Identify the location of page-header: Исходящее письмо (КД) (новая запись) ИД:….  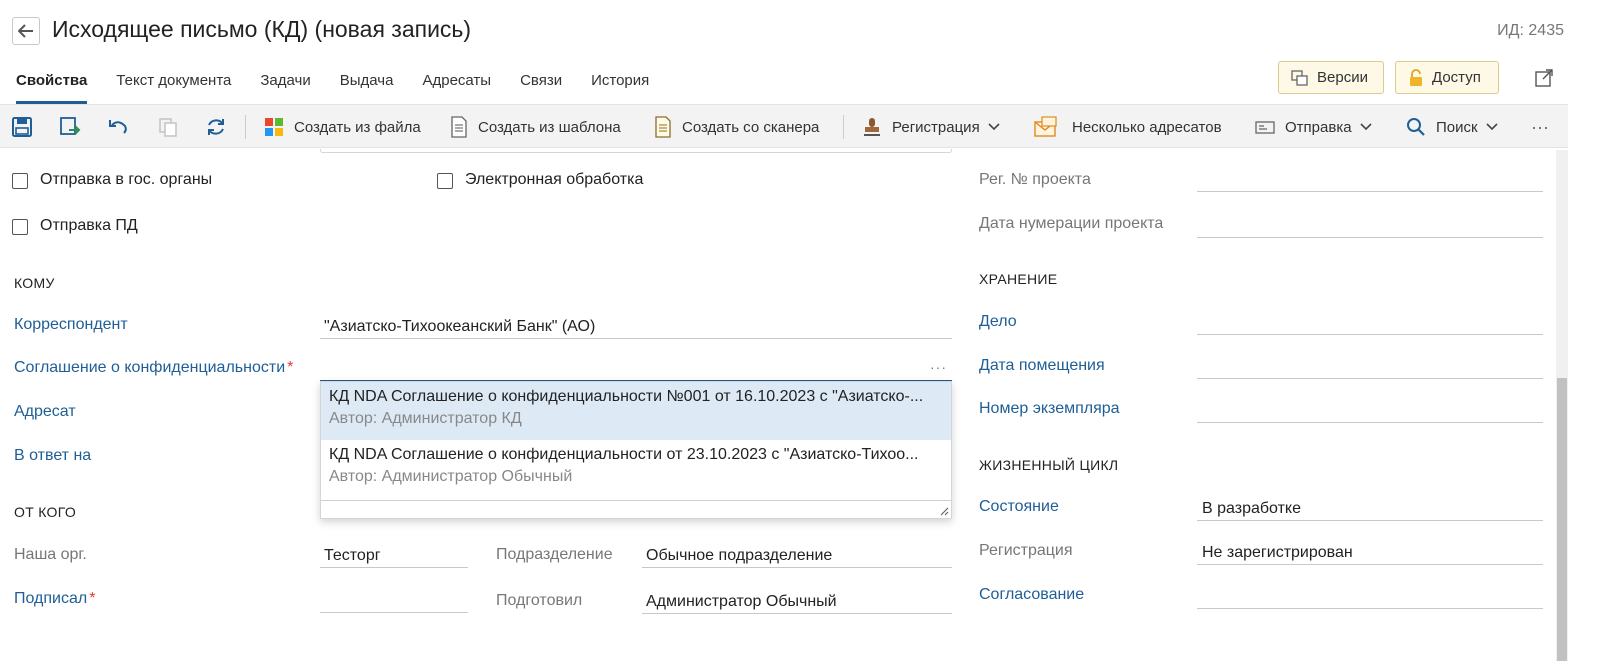
(809, 32).